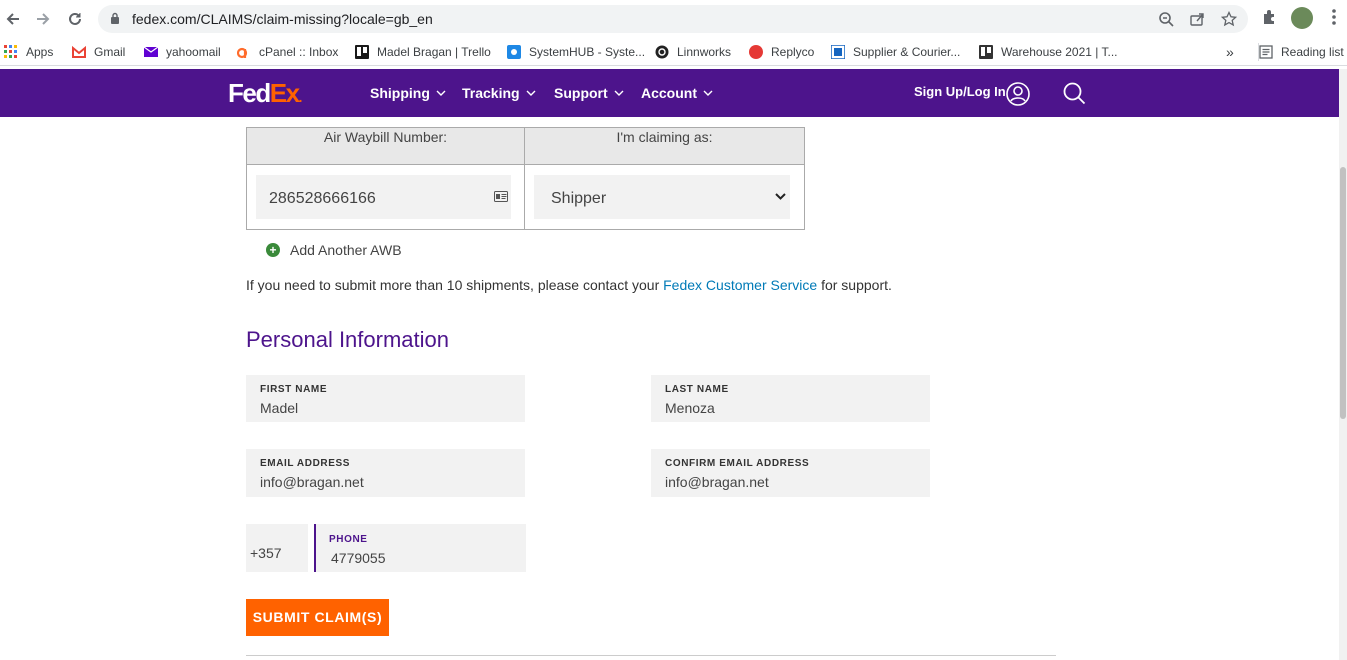 The width and height of the screenshot is (1347, 660). Describe the element at coordinates (581, 93) in the screenshot. I see `nav-label: Support` at that location.